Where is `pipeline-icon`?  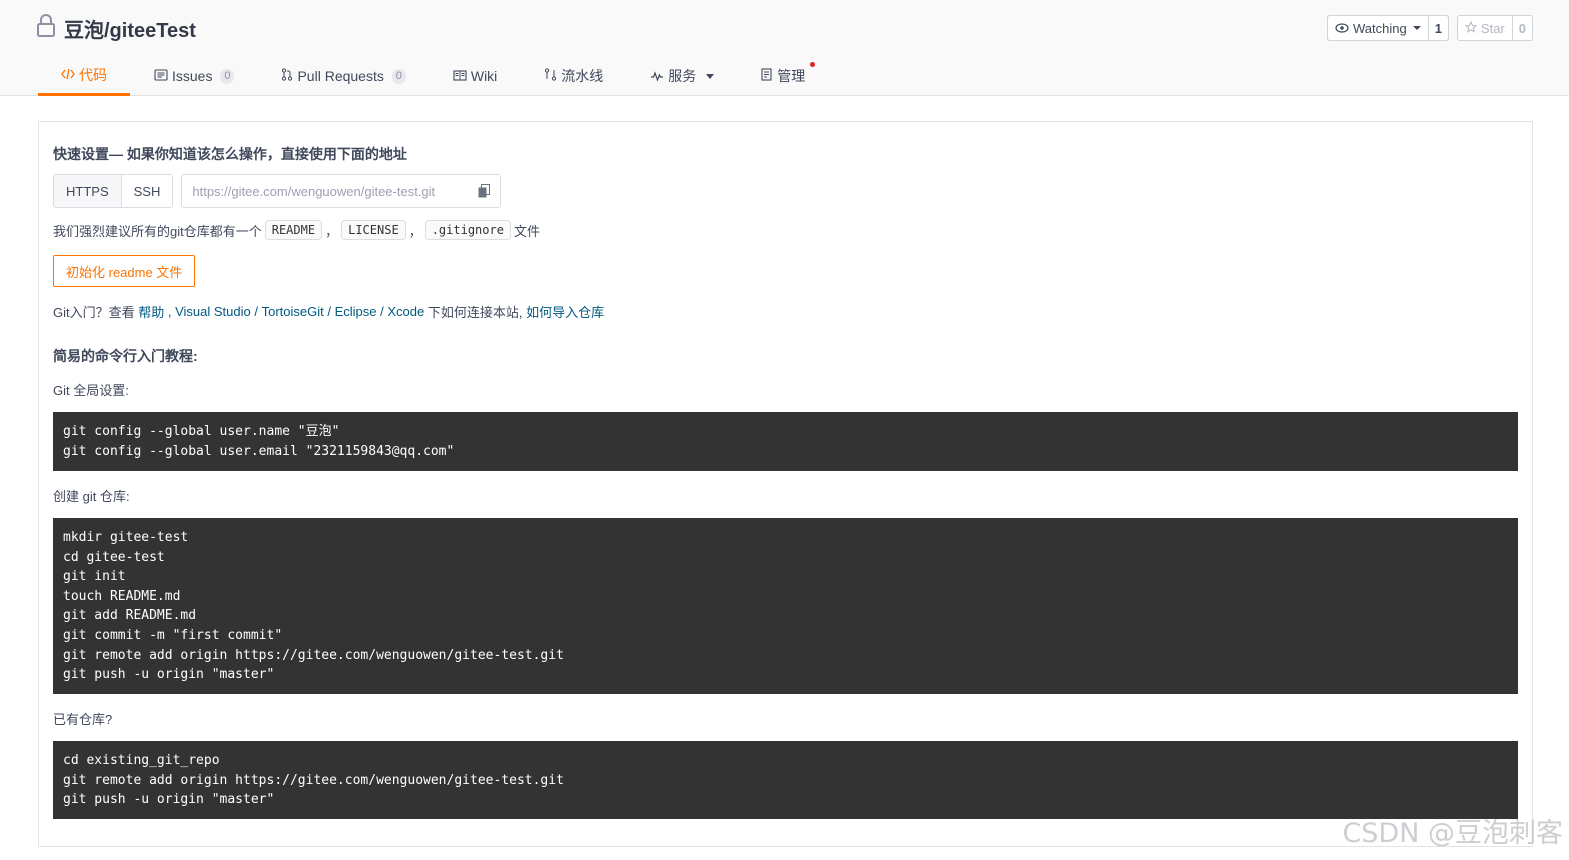
pipeline-icon is located at coordinates (550, 76).